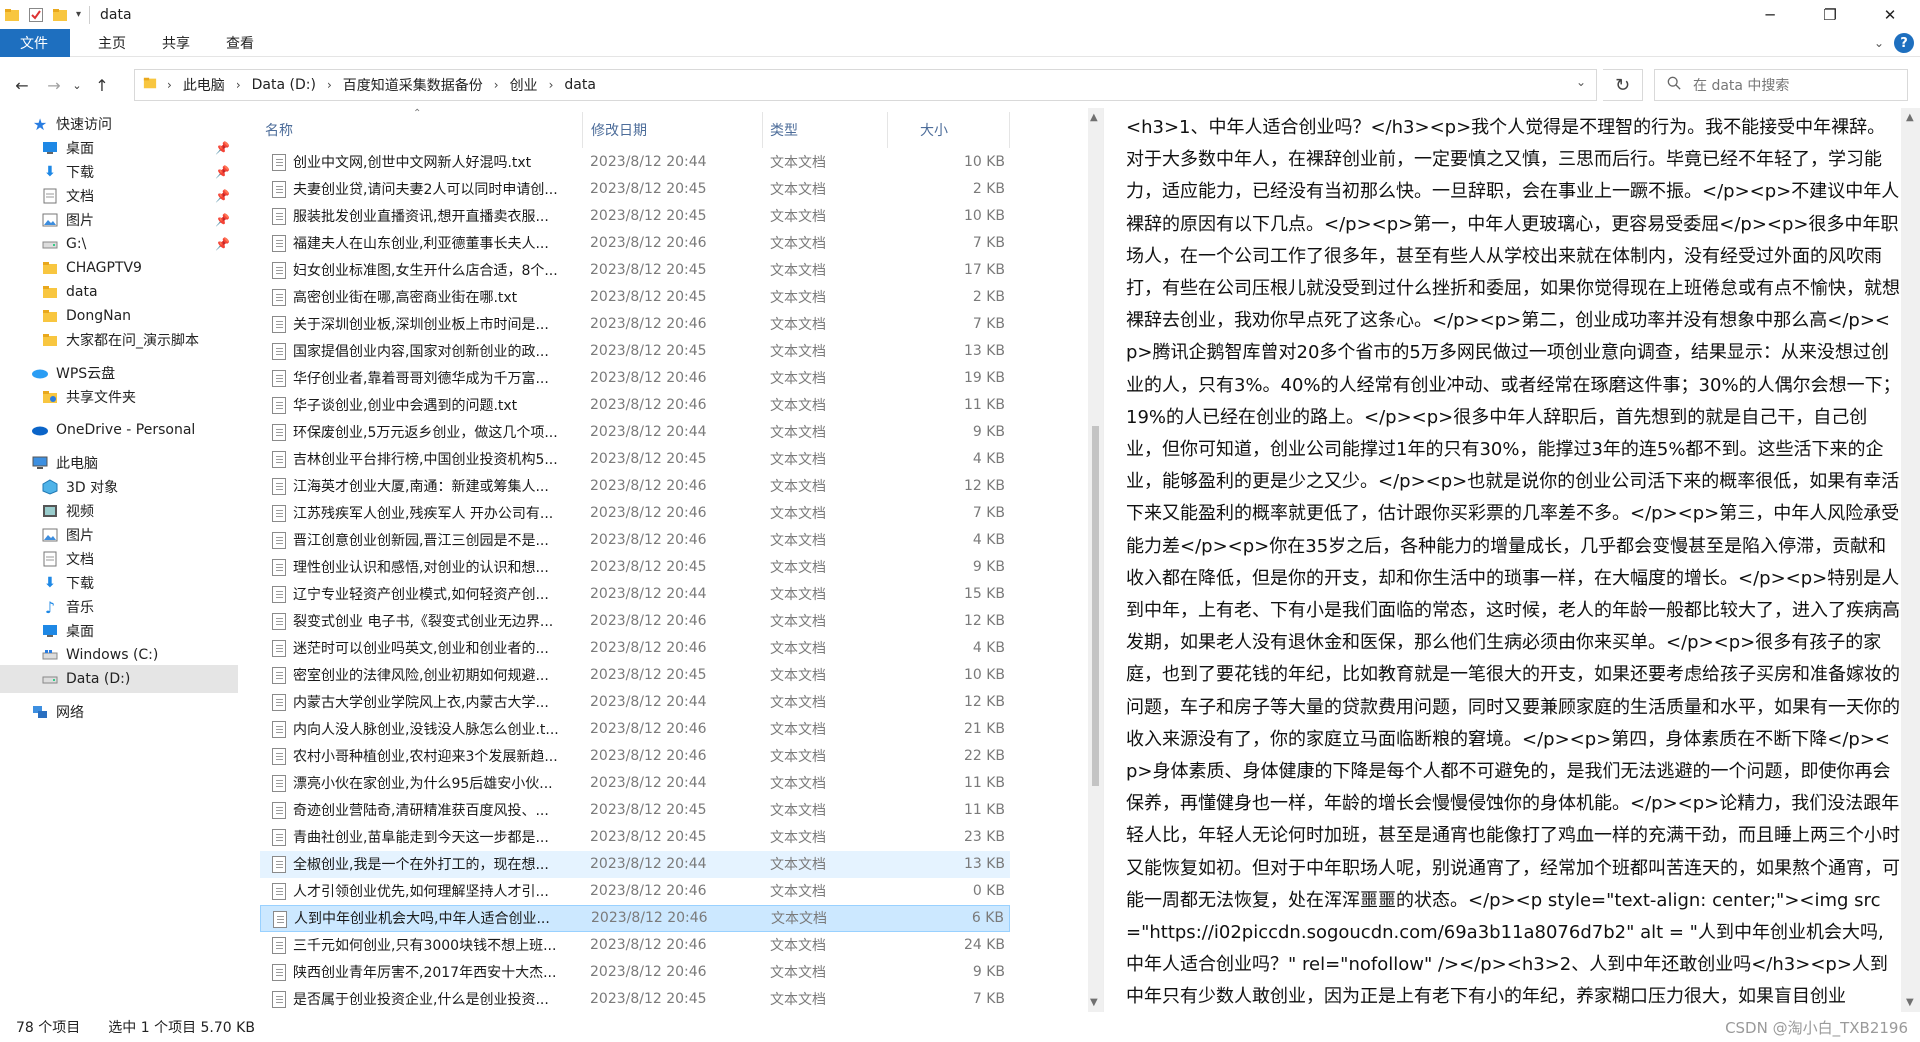 This screenshot has height=1042, width=1920. What do you see at coordinates (119, 340) in the screenshot?
I see `nav-folder-demo-script: 大家都在问_演示脚本` at bounding box center [119, 340].